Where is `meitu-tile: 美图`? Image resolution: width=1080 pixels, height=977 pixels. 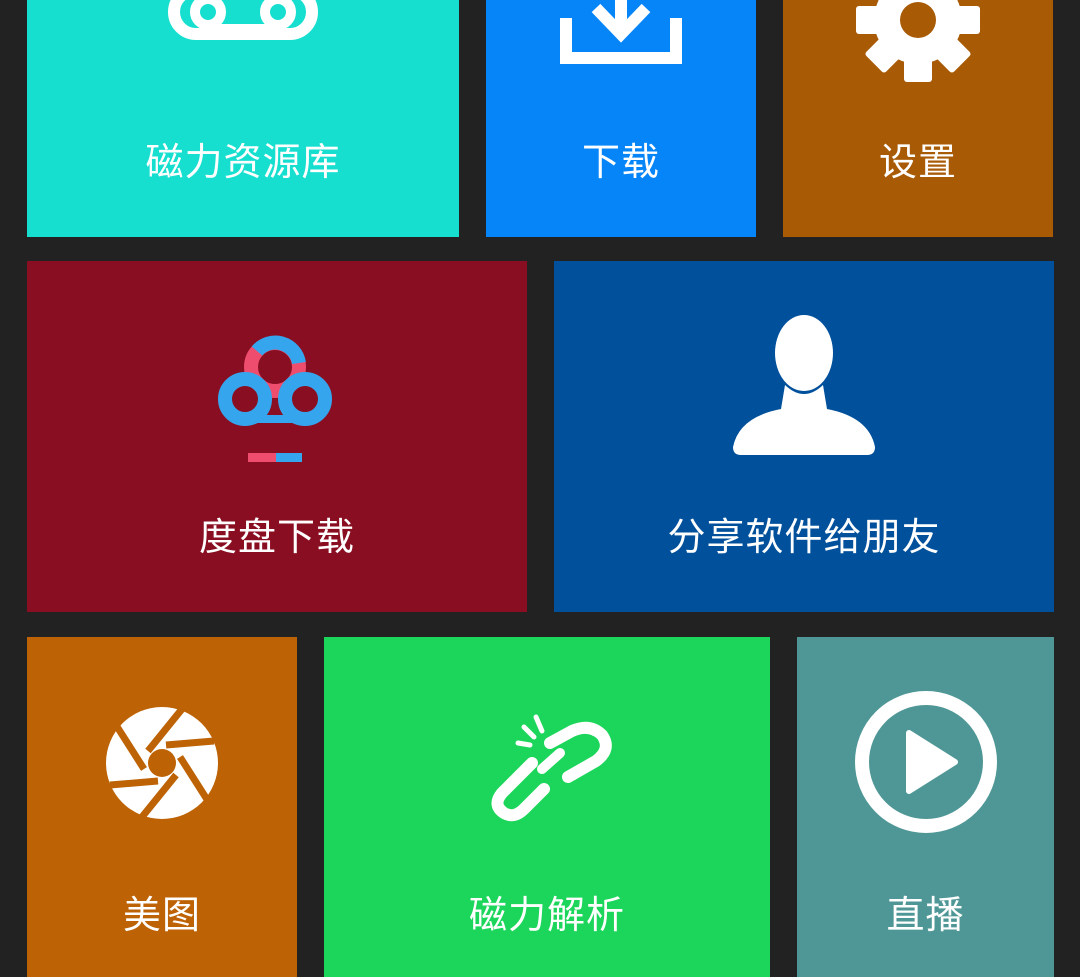 meitu-tile: 美图 is located at coordinates (162, 807).